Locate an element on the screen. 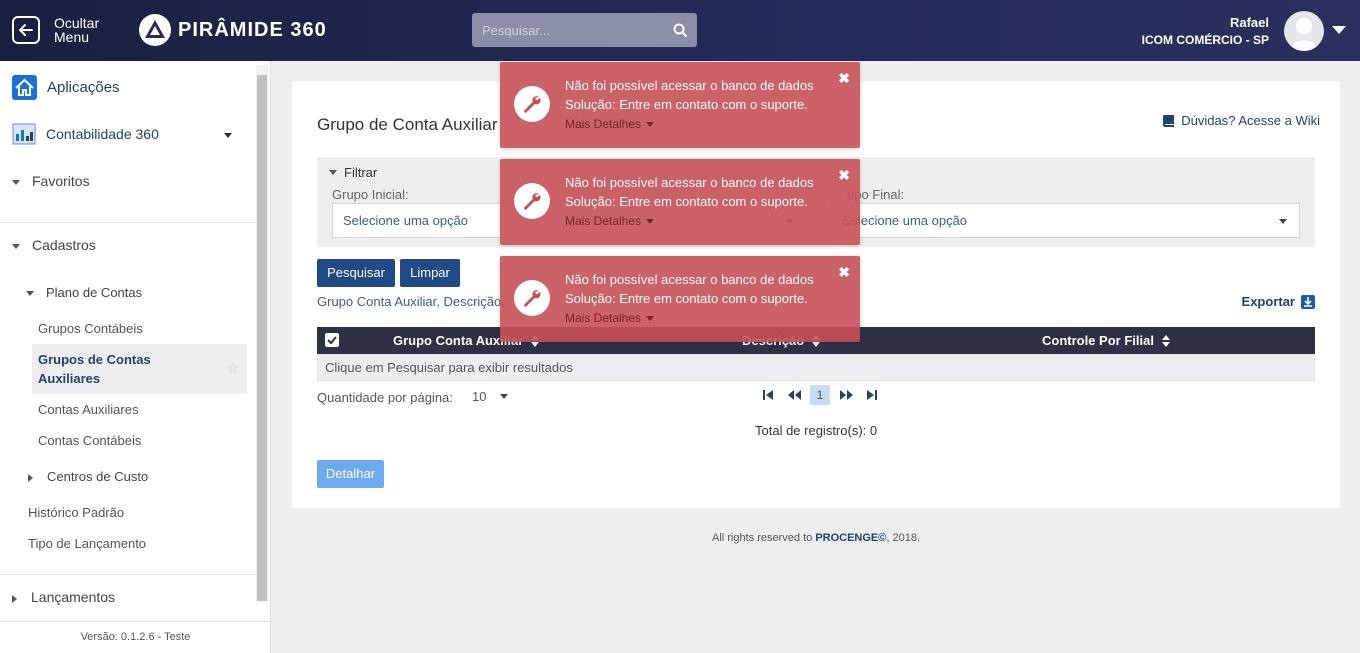 Image resolution: width=1360 pixels, height=653 pixels. first-page-icon is located at coordinates (768, 395).